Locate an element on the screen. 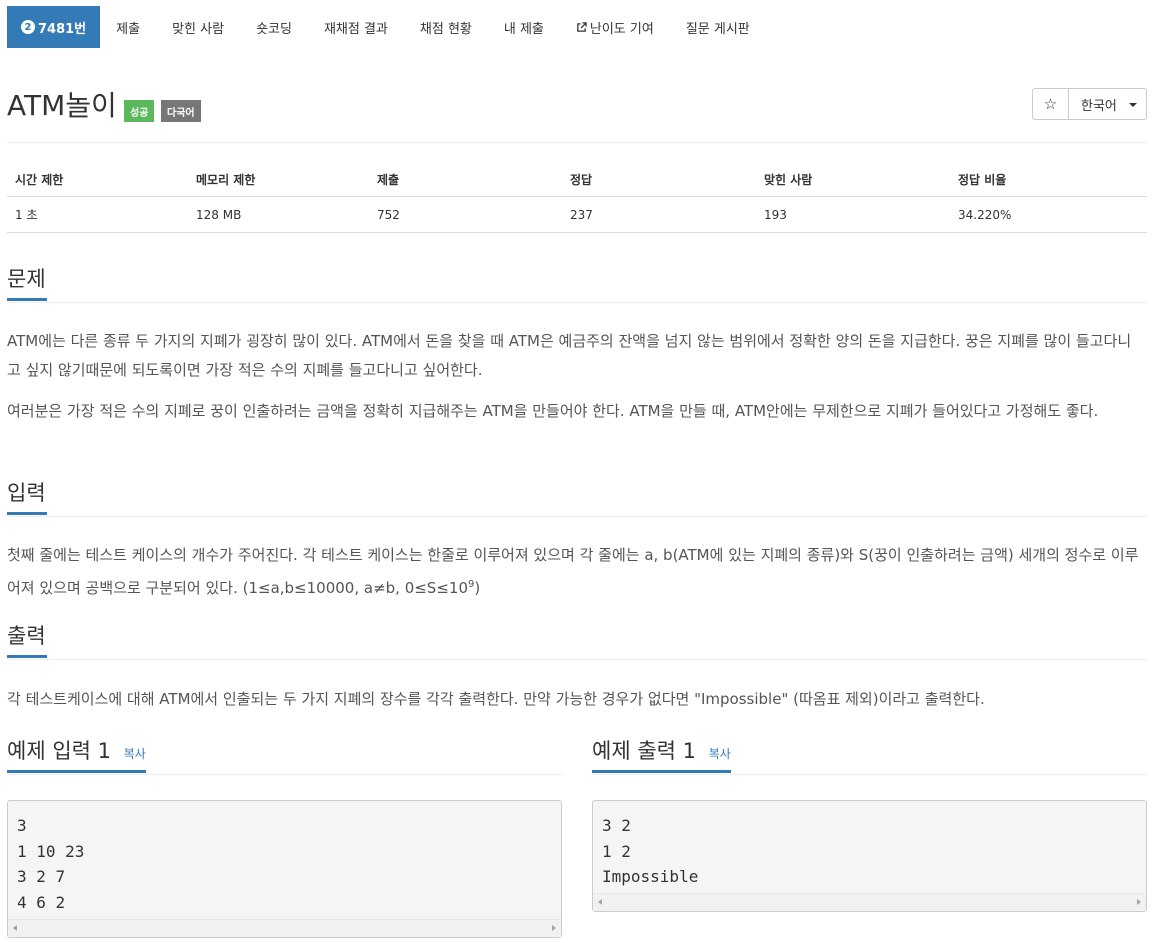  language-dropdown-label: 한국어 is located at coordinates (1099, 106).